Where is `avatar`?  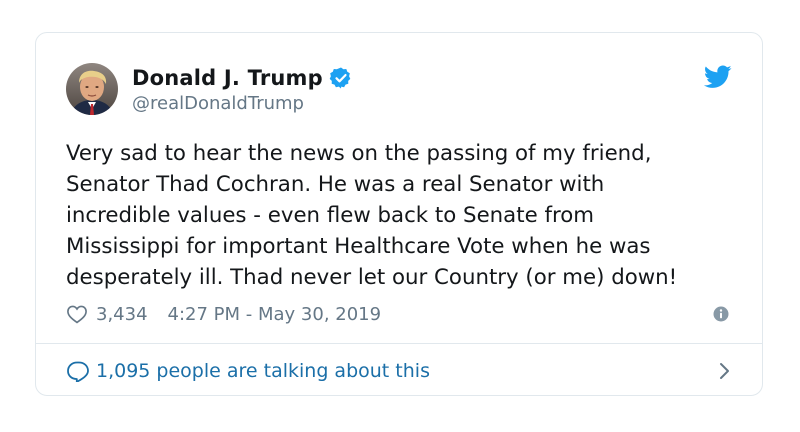 avatar is located at coordinates (92, 89).